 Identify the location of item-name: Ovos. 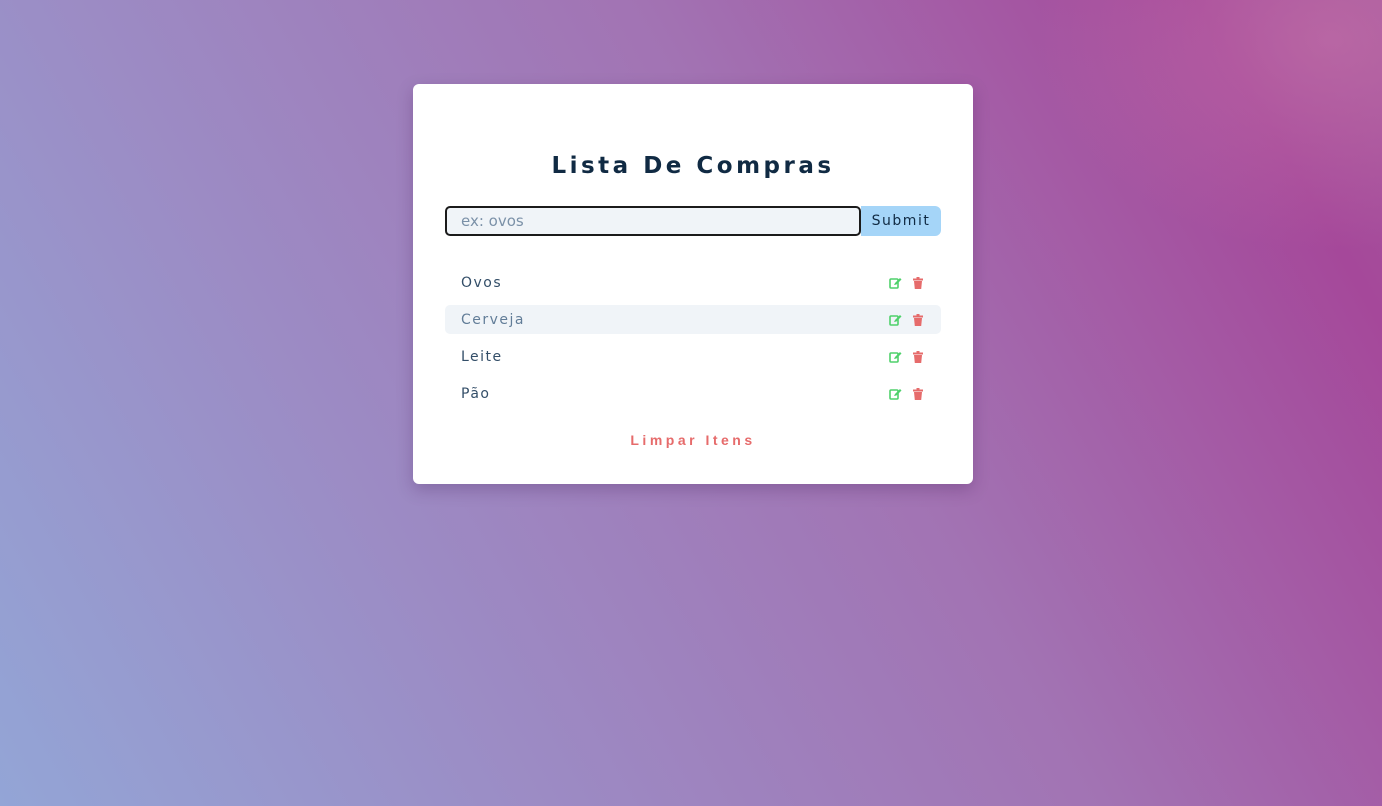
(482, 282).